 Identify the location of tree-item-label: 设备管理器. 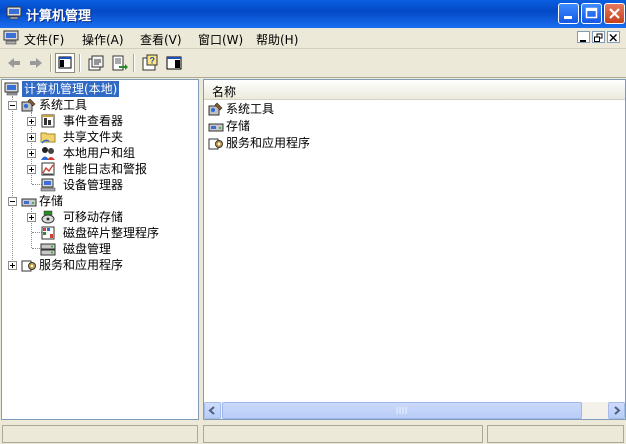
(93, 185).